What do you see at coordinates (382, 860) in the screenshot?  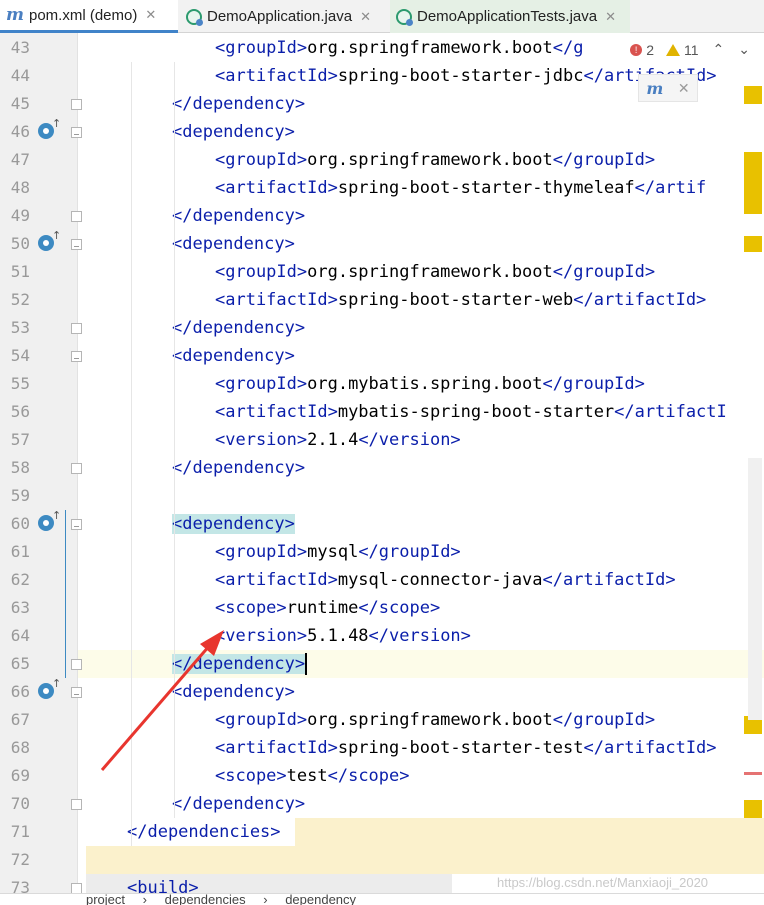 I see `code-line: 72` at bounding box center [382, 860].